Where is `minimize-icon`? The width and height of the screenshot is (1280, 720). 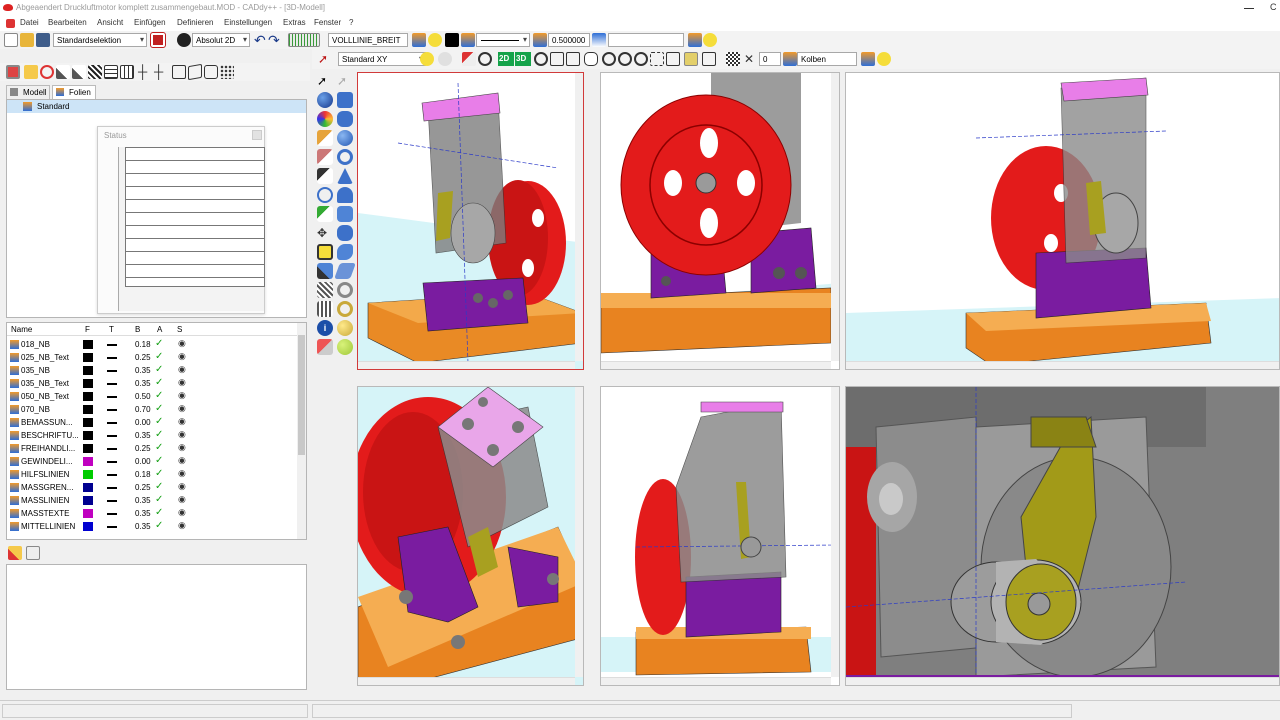
minimize-icon is located at coordinates (1249, 8).